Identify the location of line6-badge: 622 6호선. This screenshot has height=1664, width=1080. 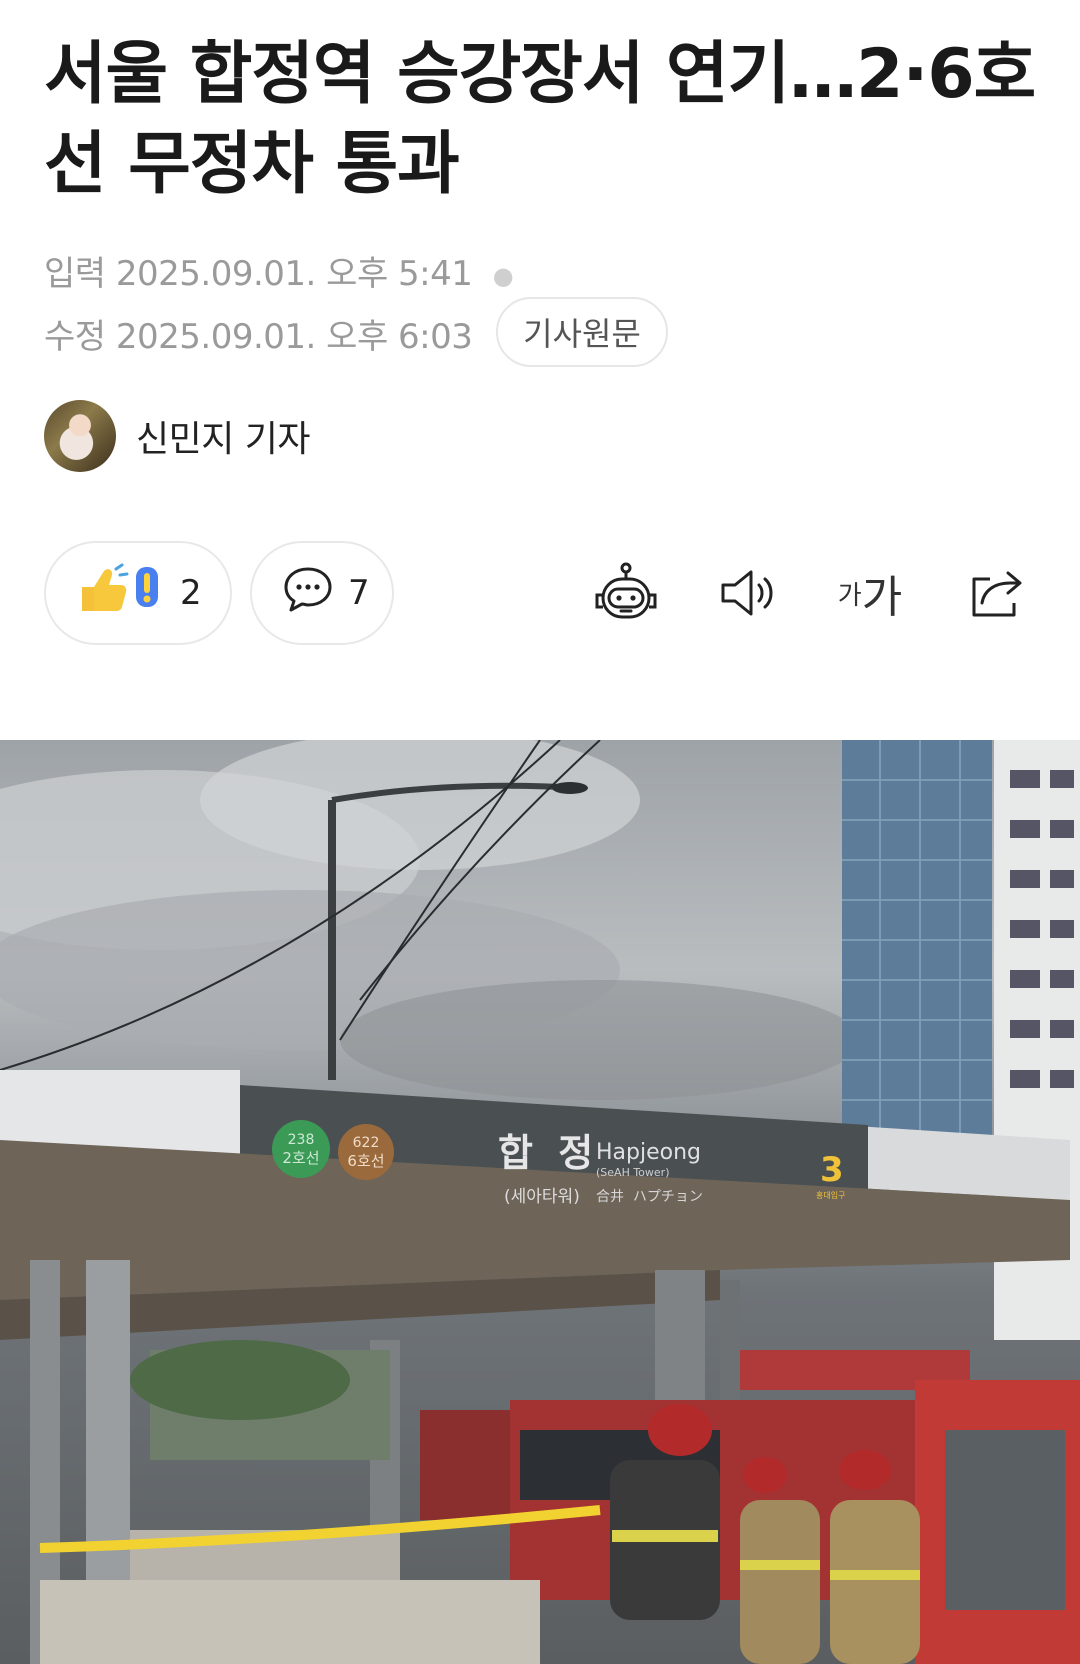
(366, 1152).